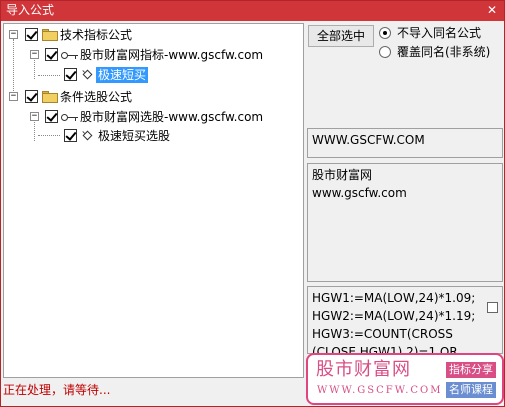  I want to click on overwrite-radio, so click(385, 52).